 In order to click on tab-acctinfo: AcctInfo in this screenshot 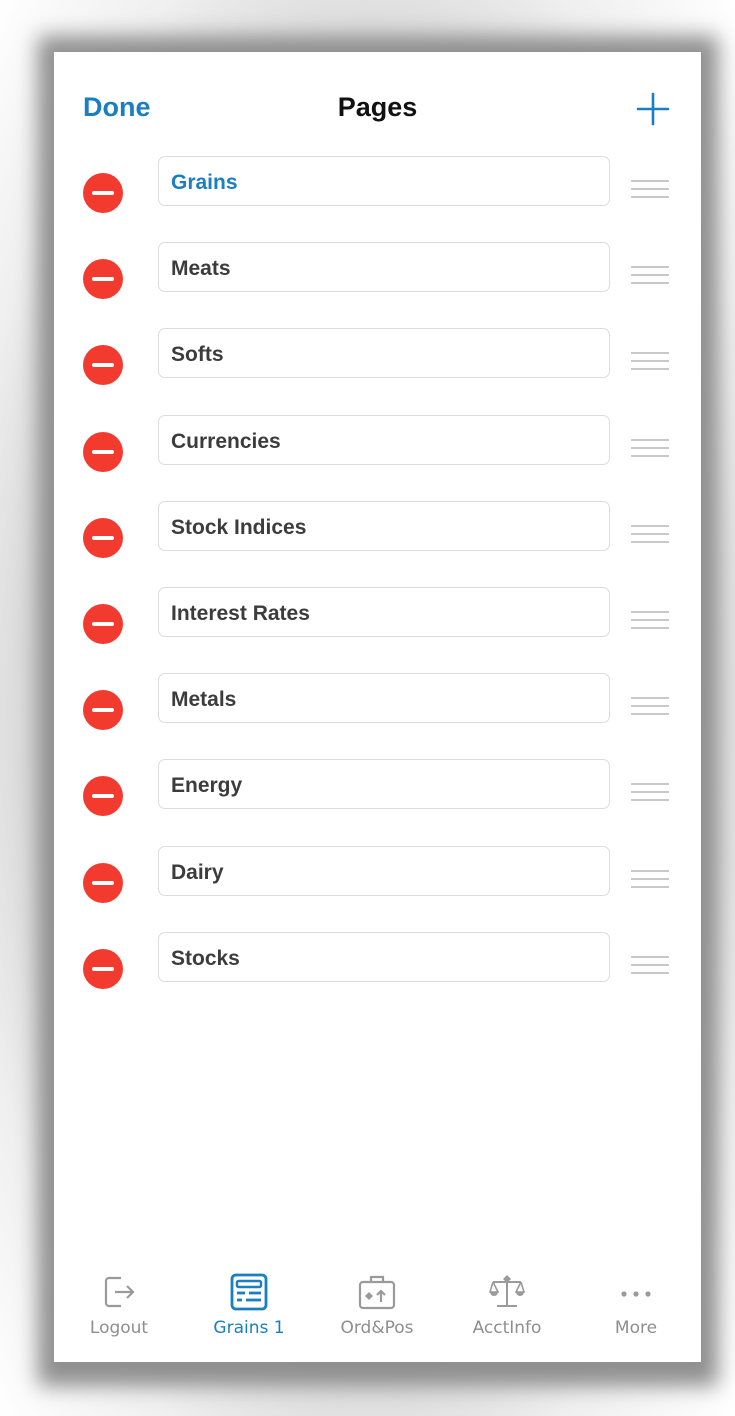, I will do `click(507, 1312)`.